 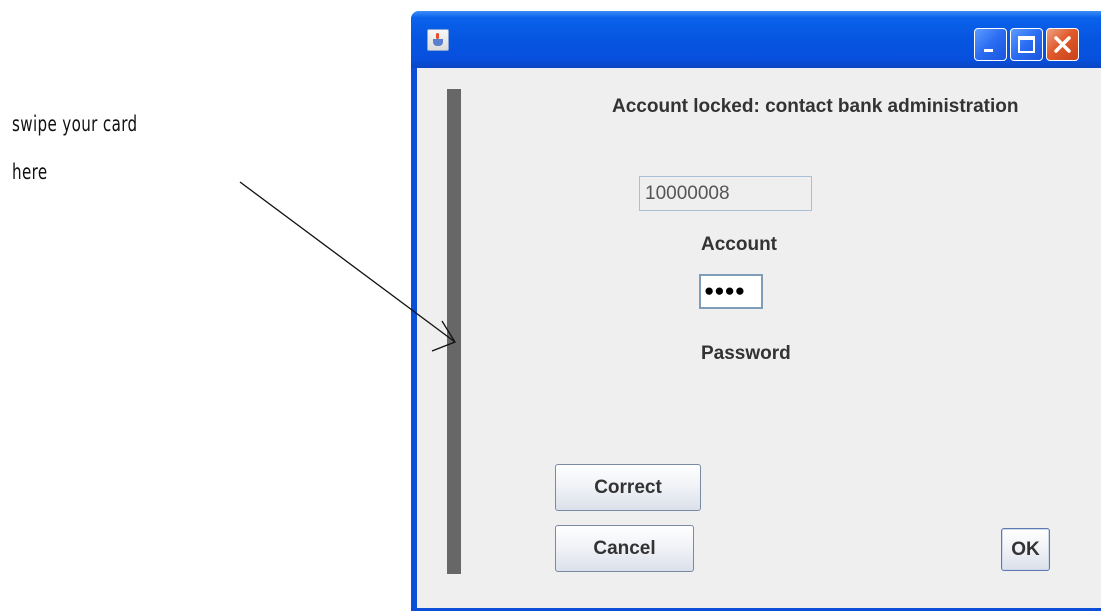 What do you see at coordinates (30, 172) in the screenshot?
I see `annotation-line-2: here` at bounding box center [30, 172].